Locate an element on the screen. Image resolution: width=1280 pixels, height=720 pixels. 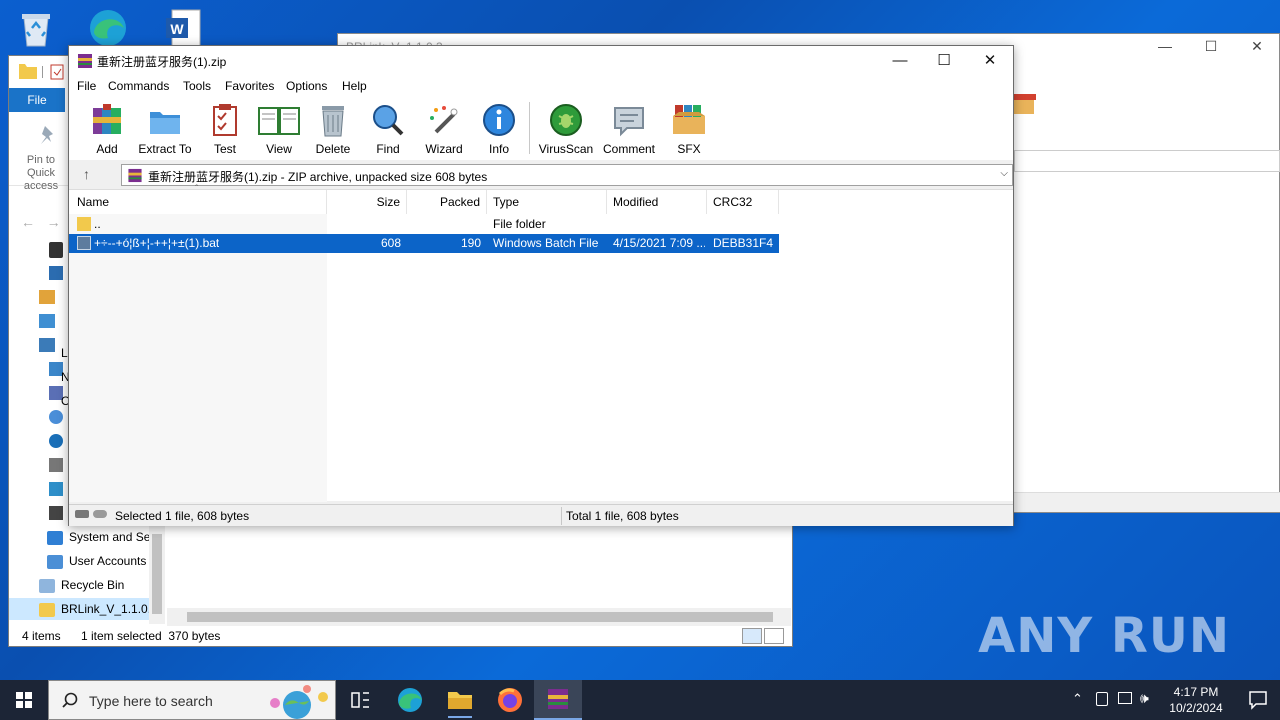
nav-back-forward: ← → is located at coordinates (41, 222).